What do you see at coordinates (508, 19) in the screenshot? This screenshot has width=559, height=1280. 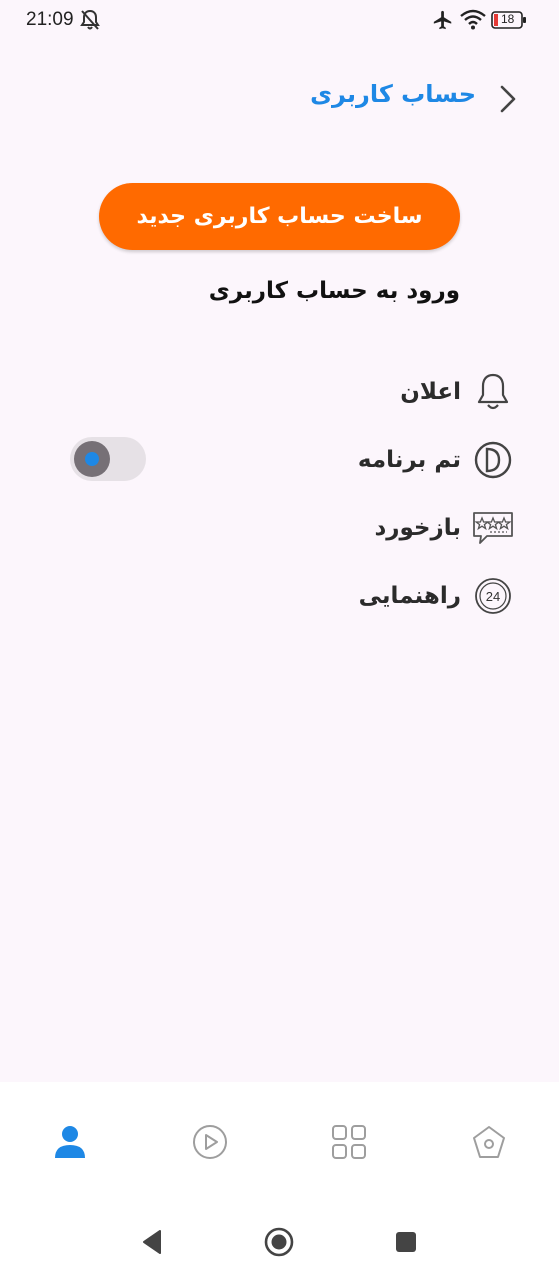 I see `battery-level: 18` at bounding box center [508, 19].